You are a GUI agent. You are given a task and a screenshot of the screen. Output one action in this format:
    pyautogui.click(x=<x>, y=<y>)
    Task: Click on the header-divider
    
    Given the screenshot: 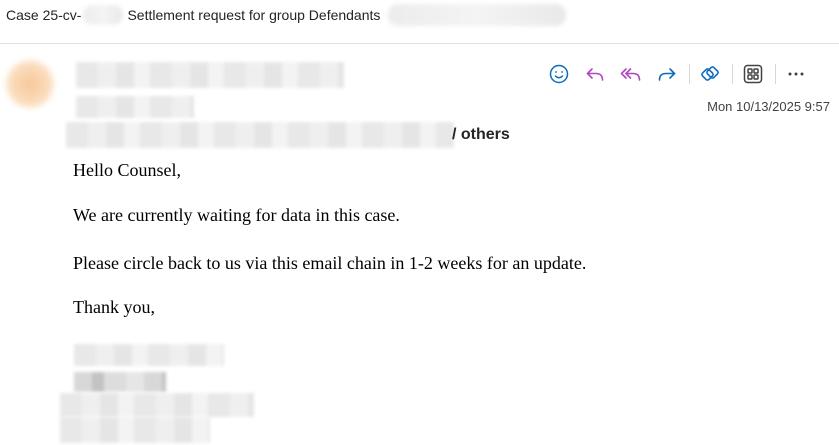 What is the action you would take?
    pyautogui.click(x=419, y=43)
    